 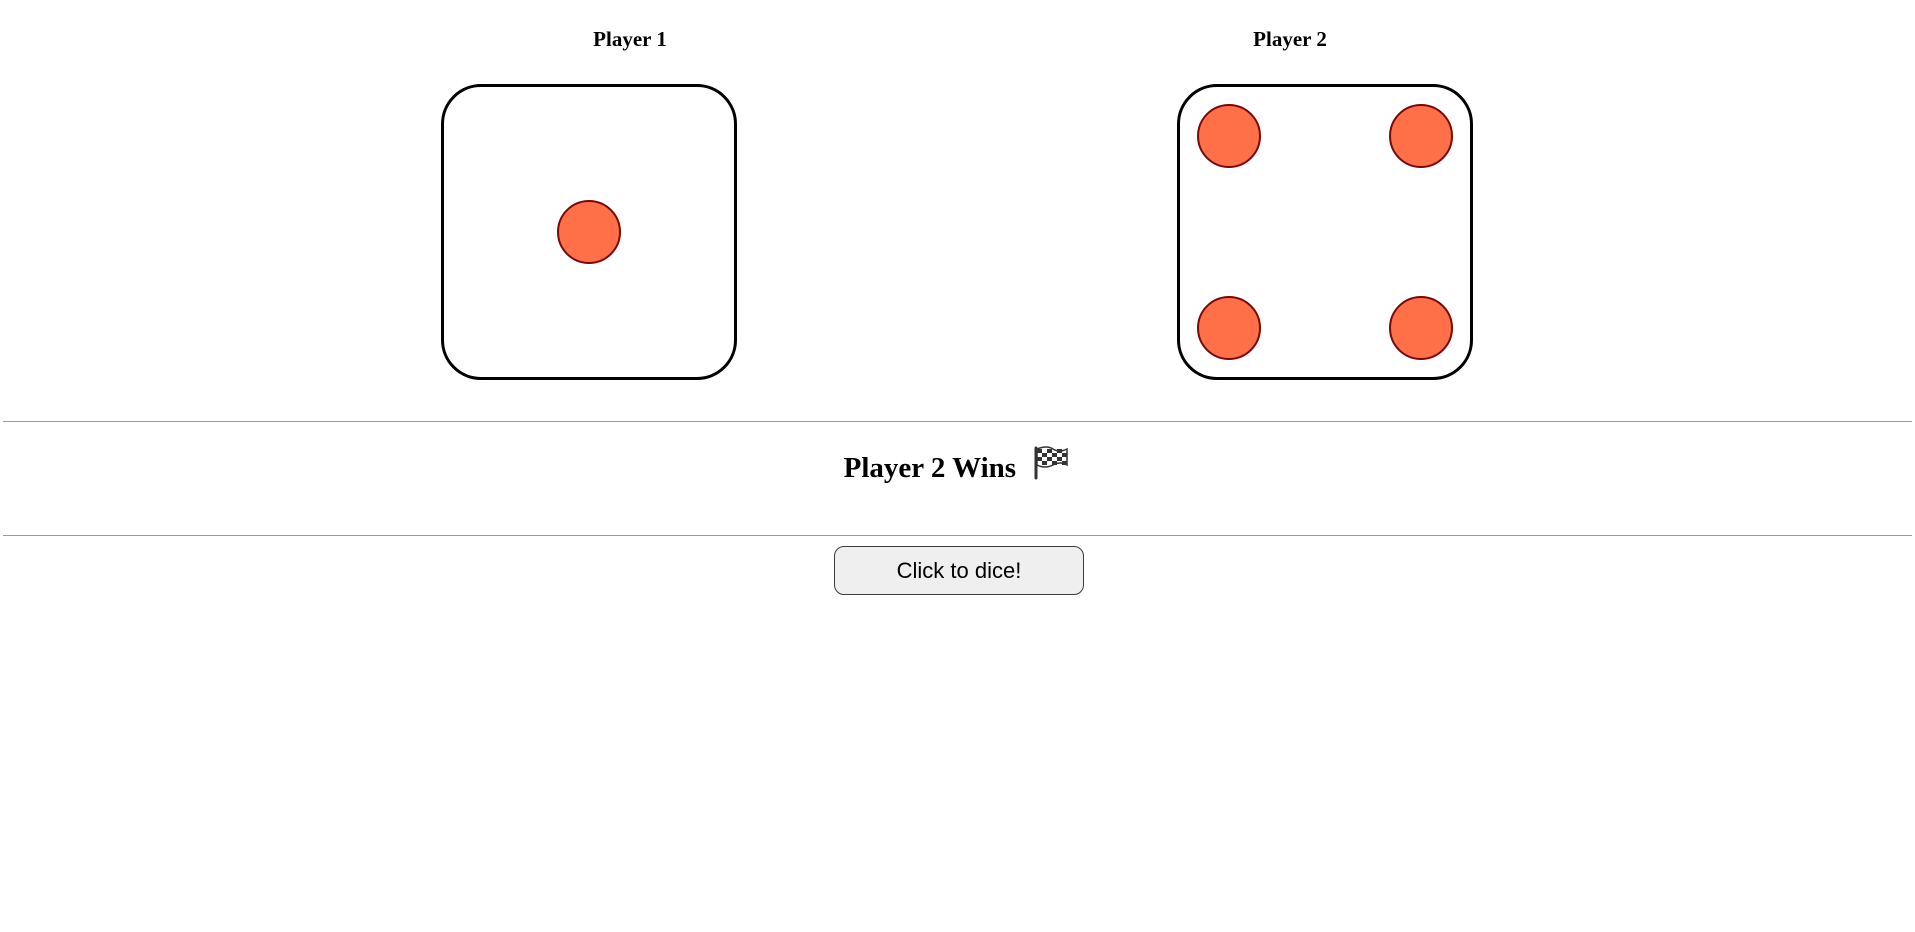 I want to click on divider-top, so click(x=957, y=421).